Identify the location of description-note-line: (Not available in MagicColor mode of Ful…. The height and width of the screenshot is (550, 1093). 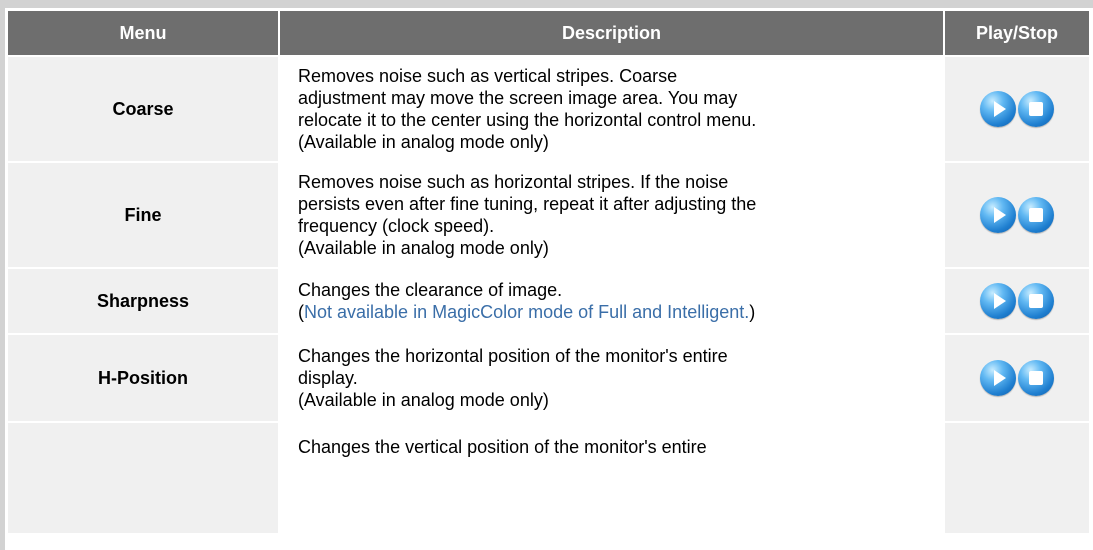
(611, 312).